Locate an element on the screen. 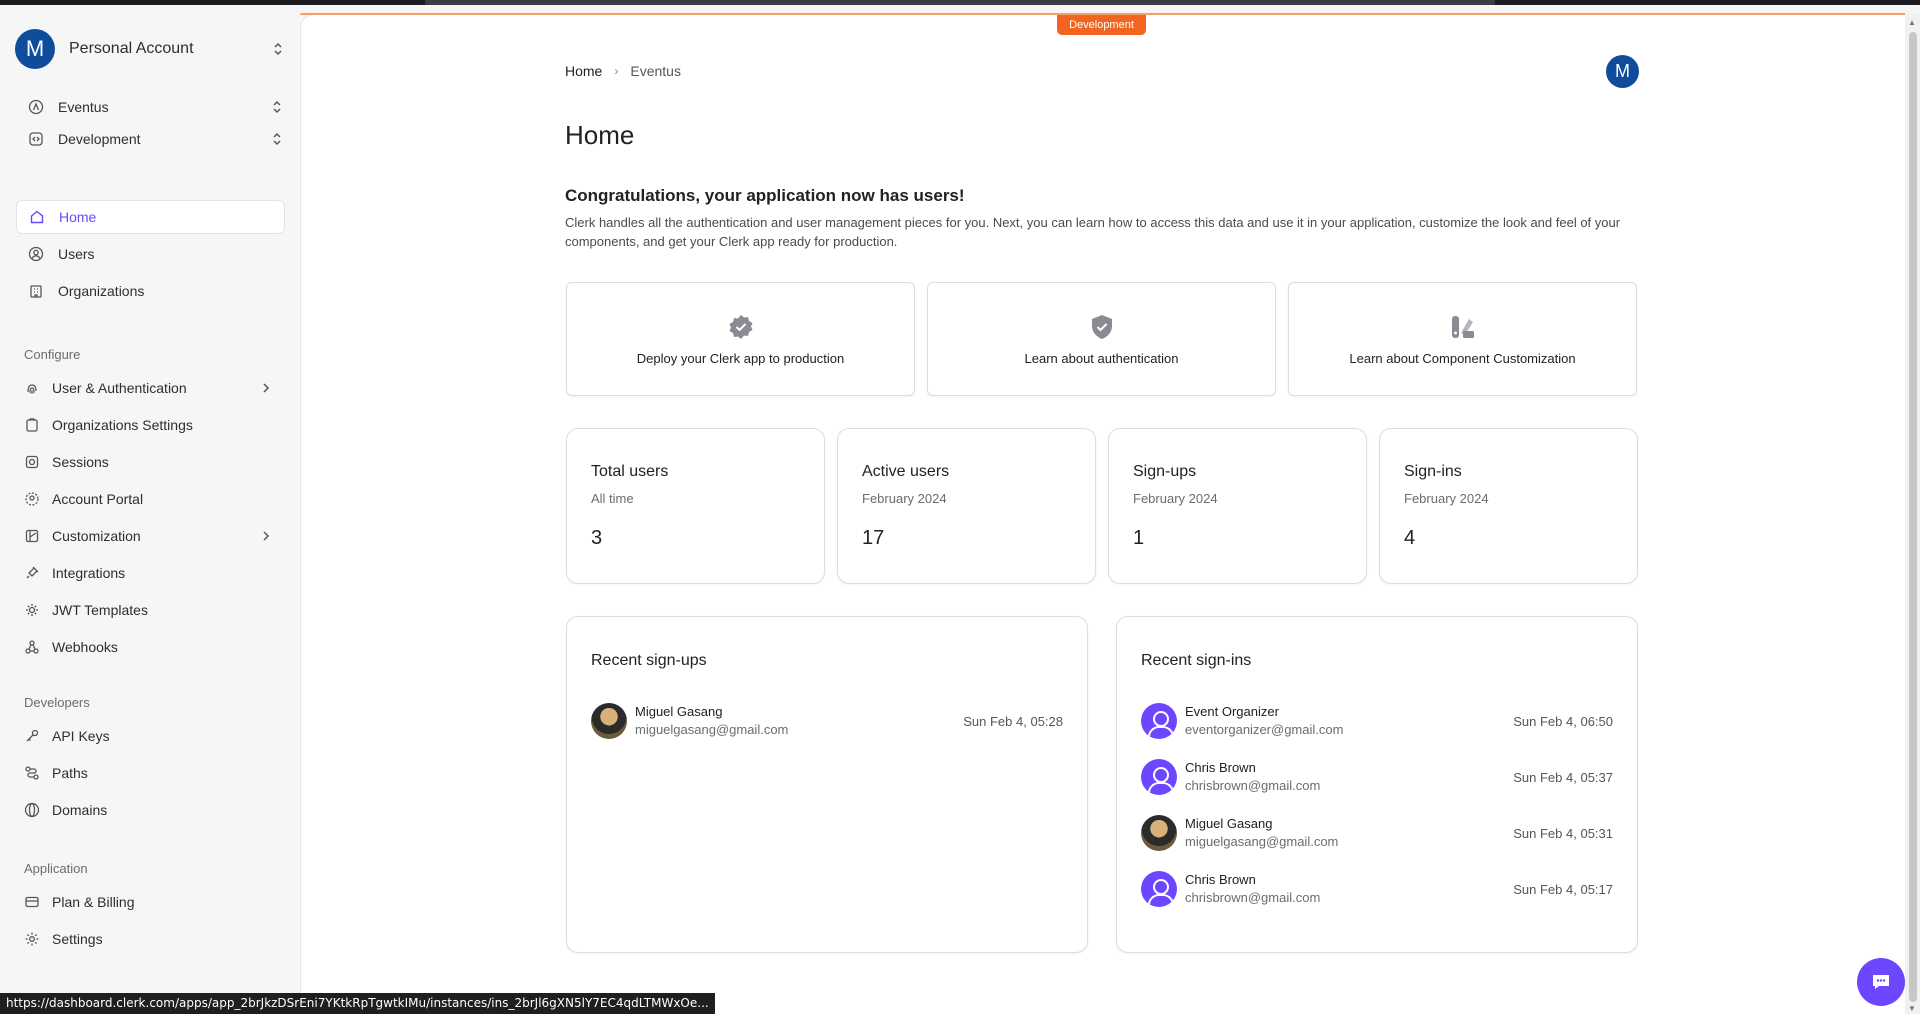 The width and height of the screenshot is (1920, 1014). environment-selector: Development is located at coordinates (156, 139).